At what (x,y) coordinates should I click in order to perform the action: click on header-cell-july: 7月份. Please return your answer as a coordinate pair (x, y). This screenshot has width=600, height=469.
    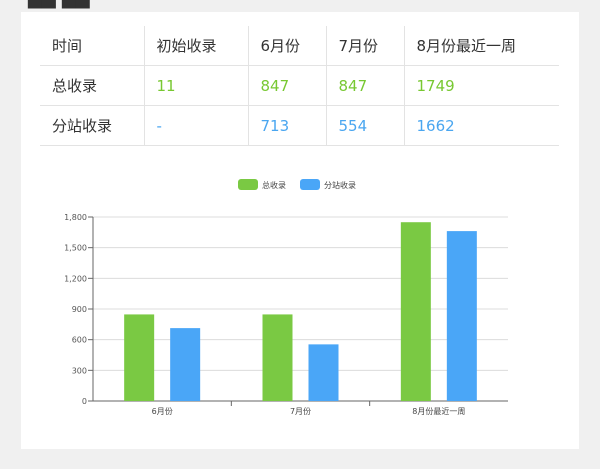
    Looking at the image, I should click on (365, 46).